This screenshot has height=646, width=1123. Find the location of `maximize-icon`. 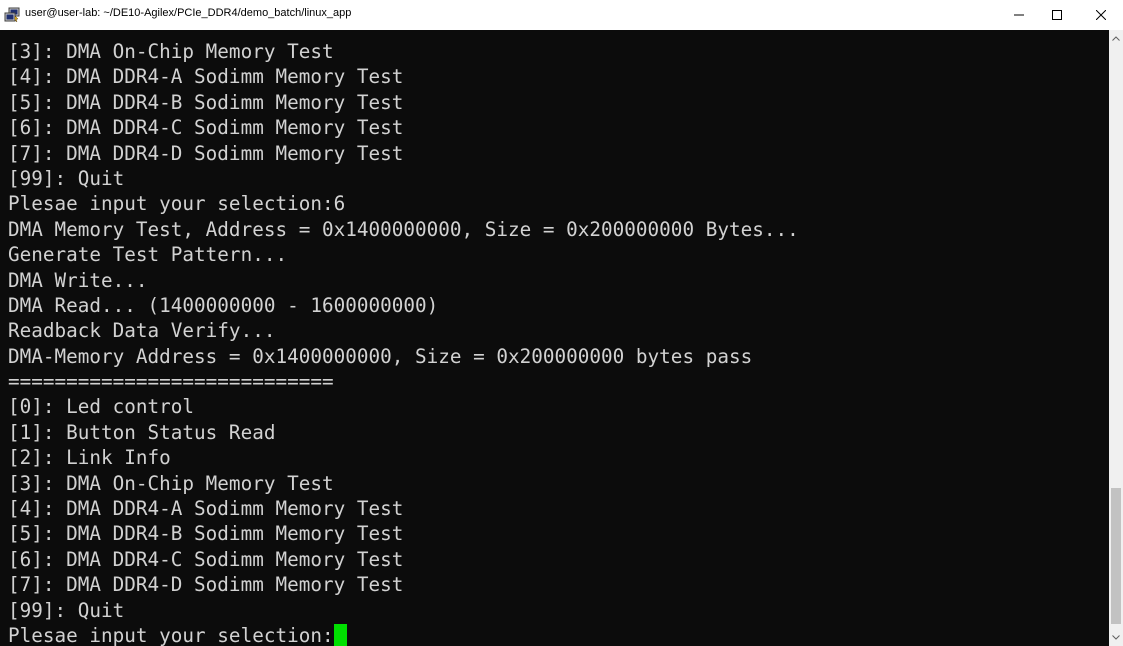

maximize-icon is located at coordinates (1057, 15).